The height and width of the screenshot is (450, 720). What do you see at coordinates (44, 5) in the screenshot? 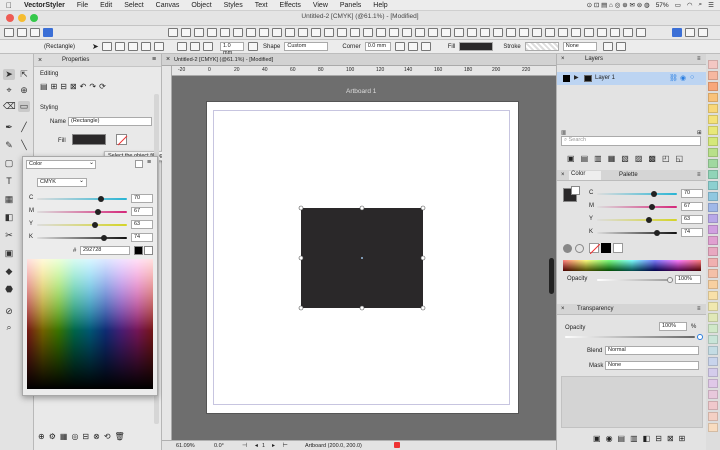
I see `menu-app: VectorStyler` at bounding box center [44, 5].